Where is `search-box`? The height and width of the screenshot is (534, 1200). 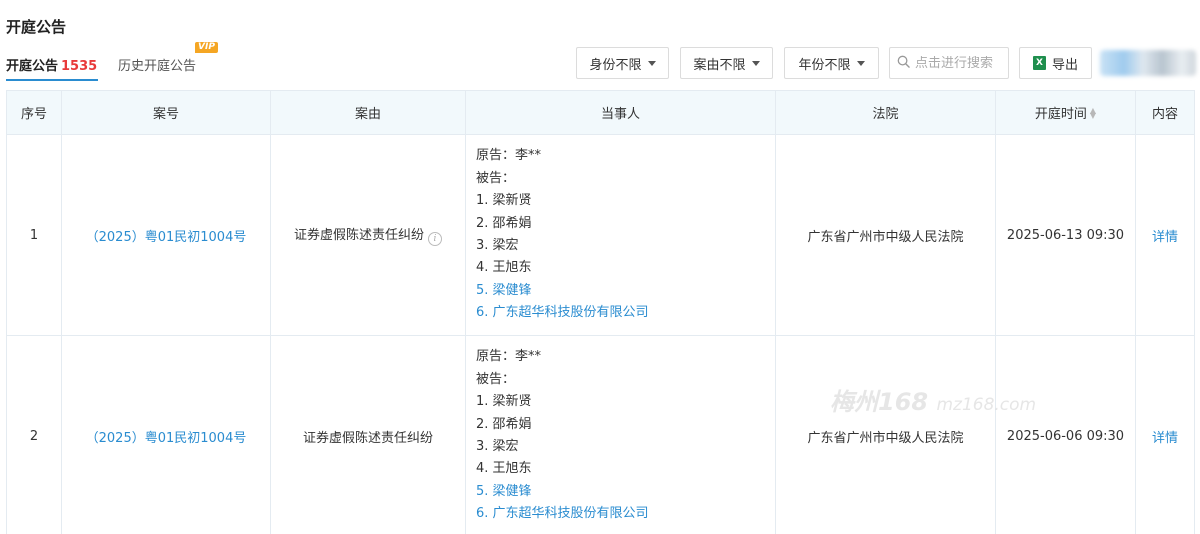 search-box is located at coordinates (949, 63).